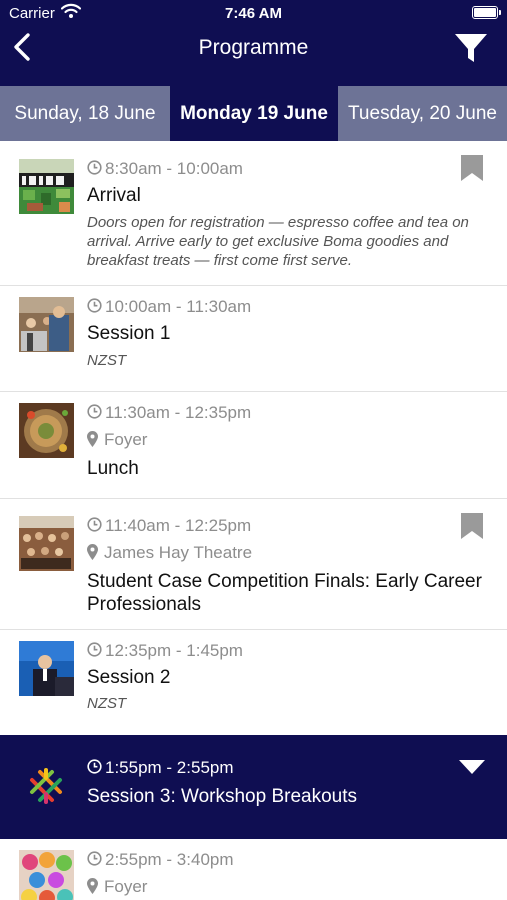  What do you see at coordinates (471, 48) in the screenshot?
I see `filter-icon` at bounding box center [471, 48].